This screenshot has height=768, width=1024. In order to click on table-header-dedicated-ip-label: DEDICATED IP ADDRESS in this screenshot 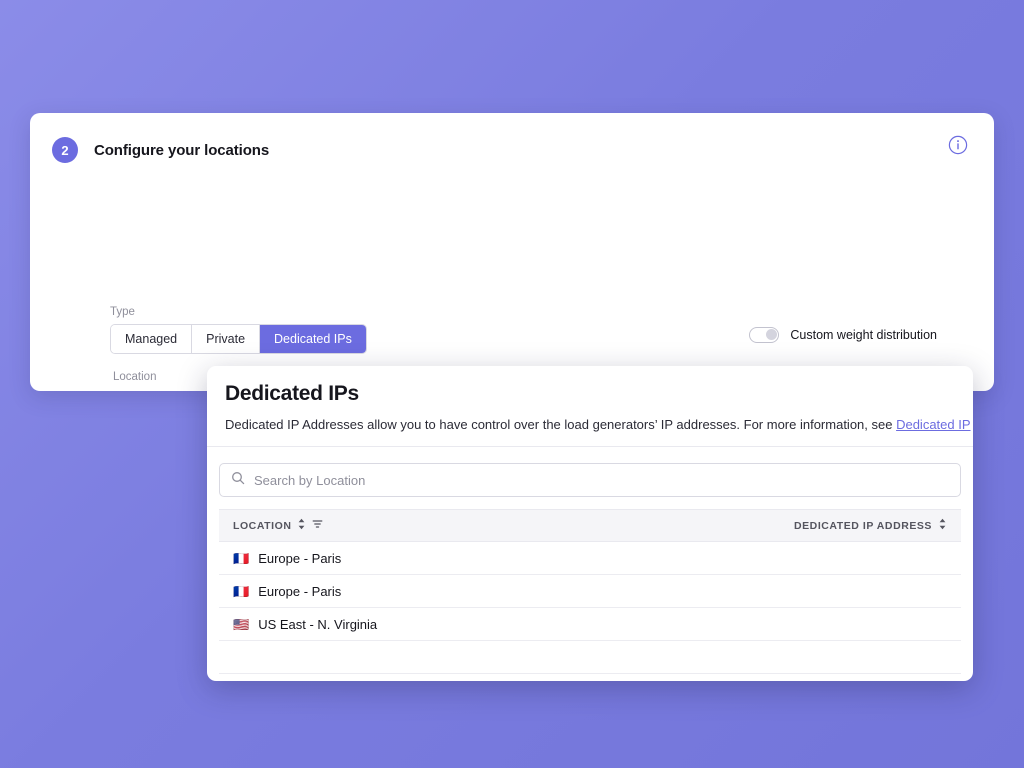, I will do `click(863, 525)`.